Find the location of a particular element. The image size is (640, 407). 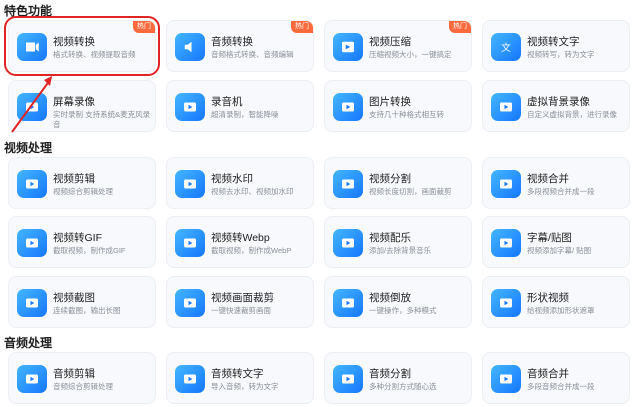

tool-card-title: 视频转GIF is located at coordinates (77, 238).